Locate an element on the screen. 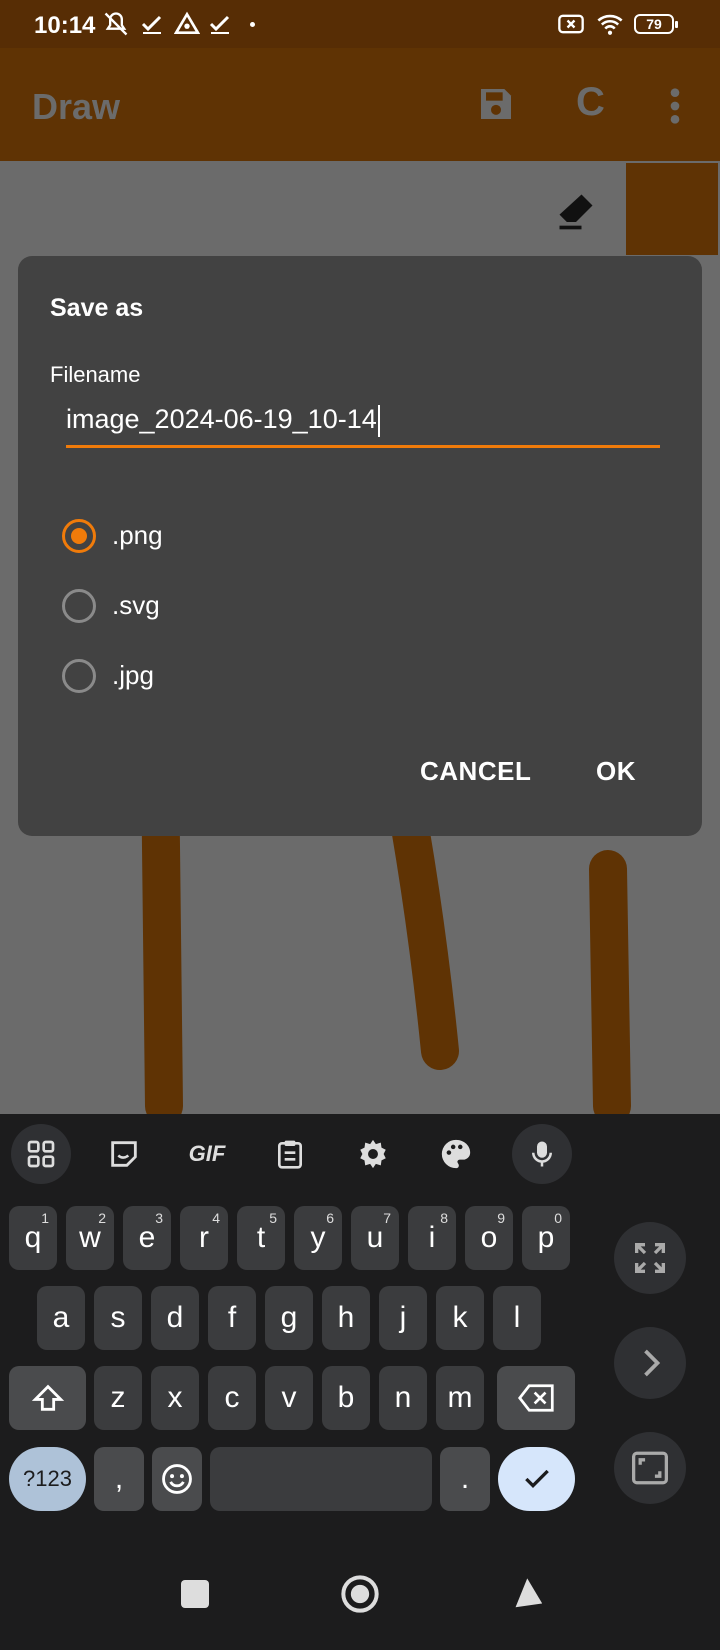  backspace-key is located at coordinates (536, 1398).